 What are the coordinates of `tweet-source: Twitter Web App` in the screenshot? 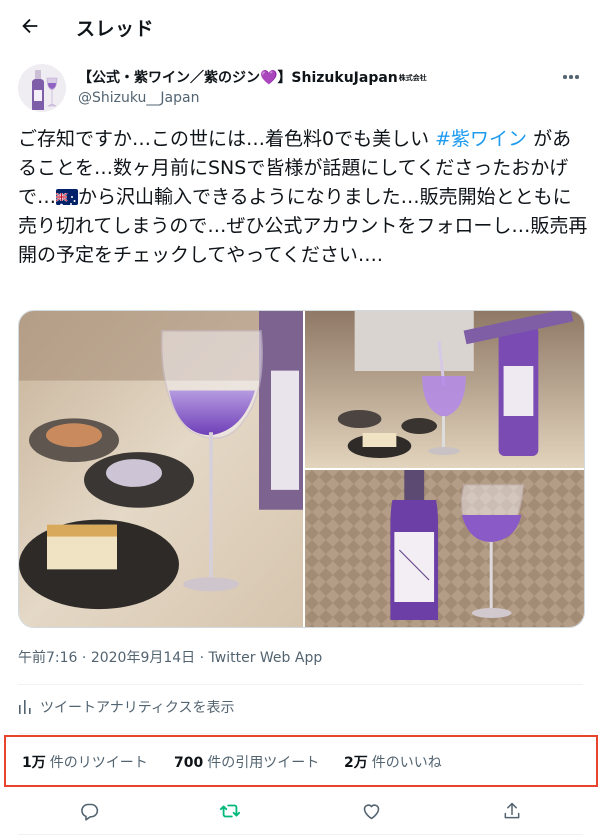 It's located at (266, 658).